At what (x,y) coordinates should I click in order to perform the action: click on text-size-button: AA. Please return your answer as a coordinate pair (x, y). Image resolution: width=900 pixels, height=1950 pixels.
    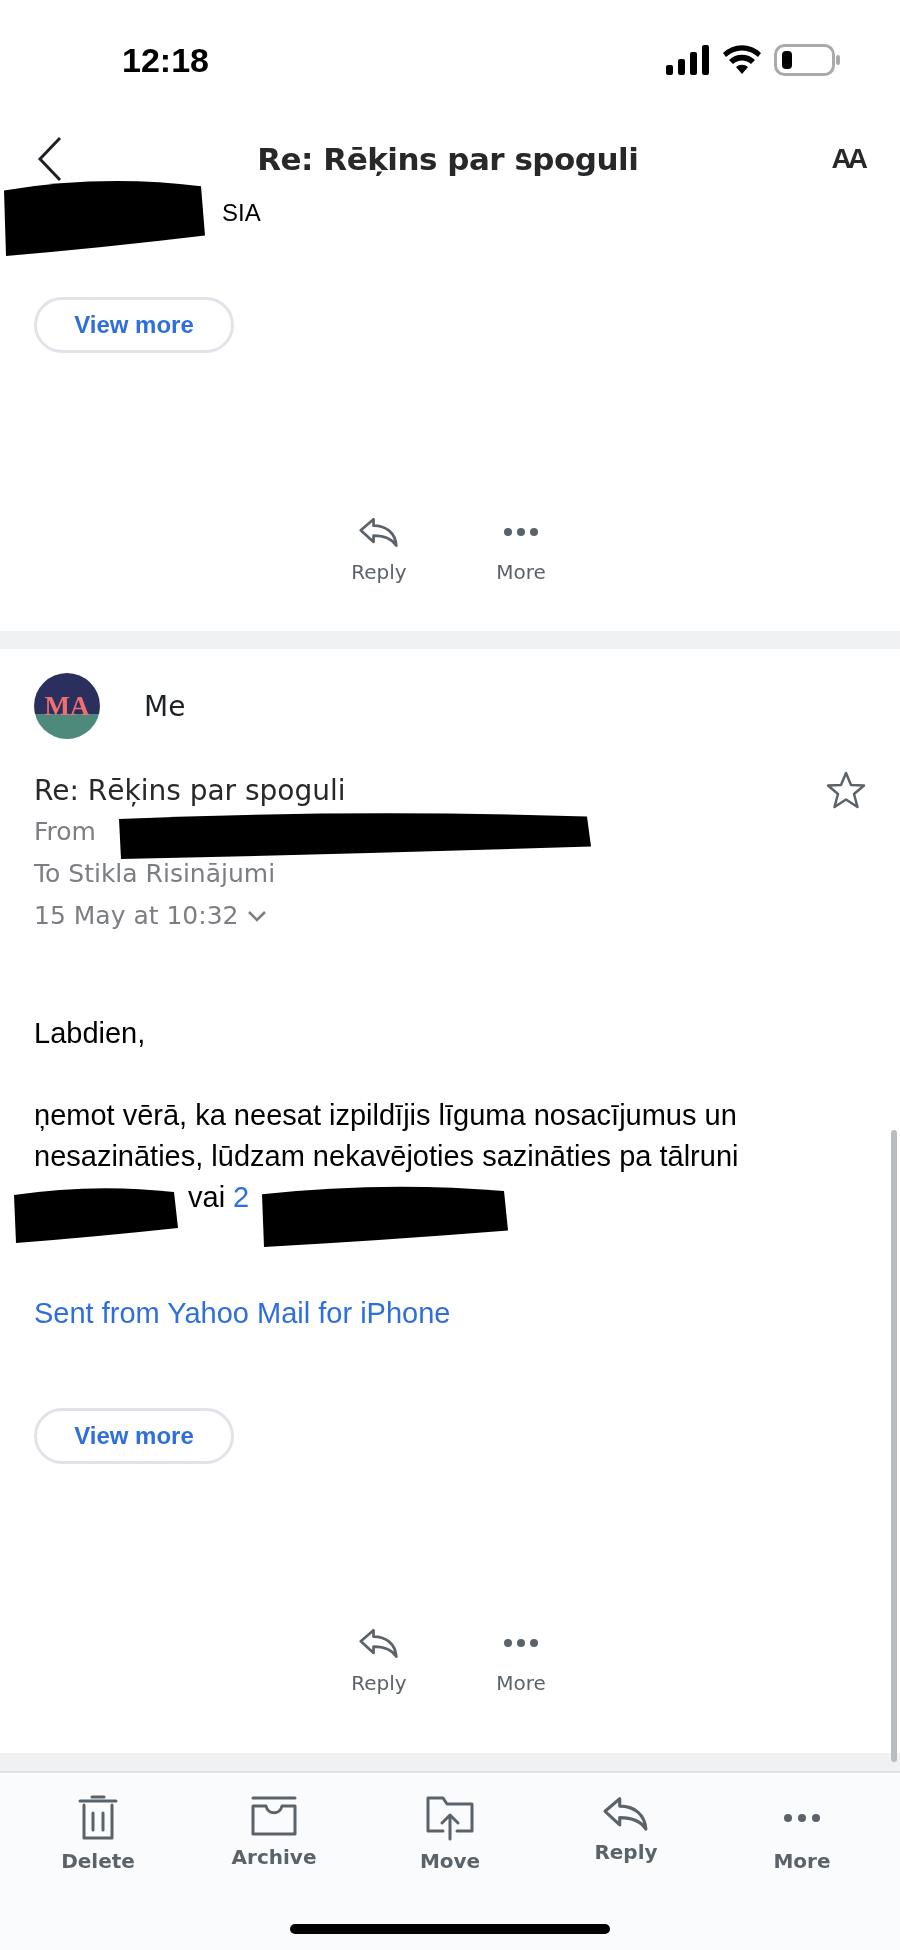
    Looking at the image, I should click on (847, 159).